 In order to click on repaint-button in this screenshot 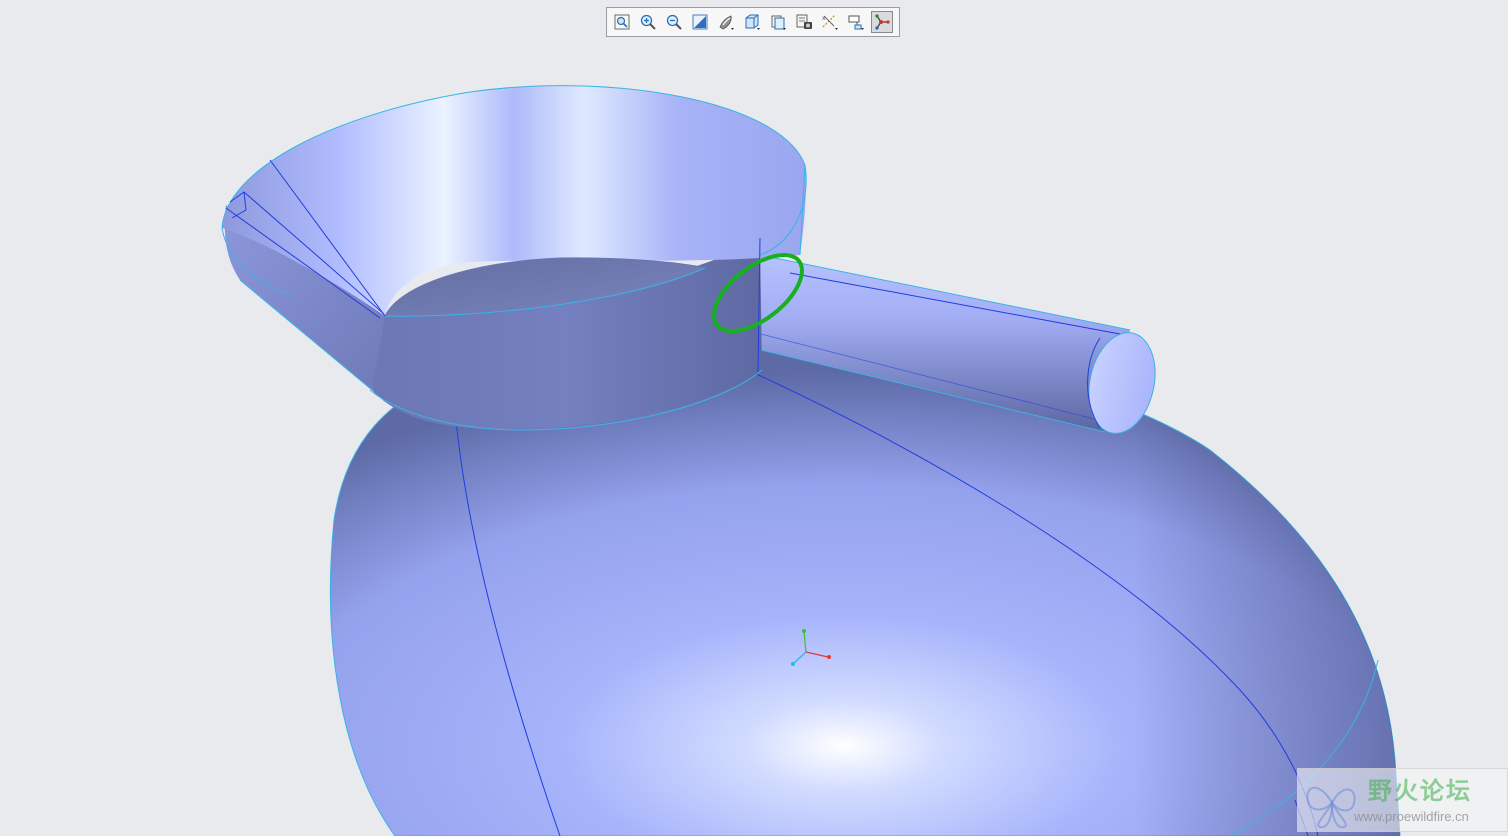, I will do `click(700, 22)`.